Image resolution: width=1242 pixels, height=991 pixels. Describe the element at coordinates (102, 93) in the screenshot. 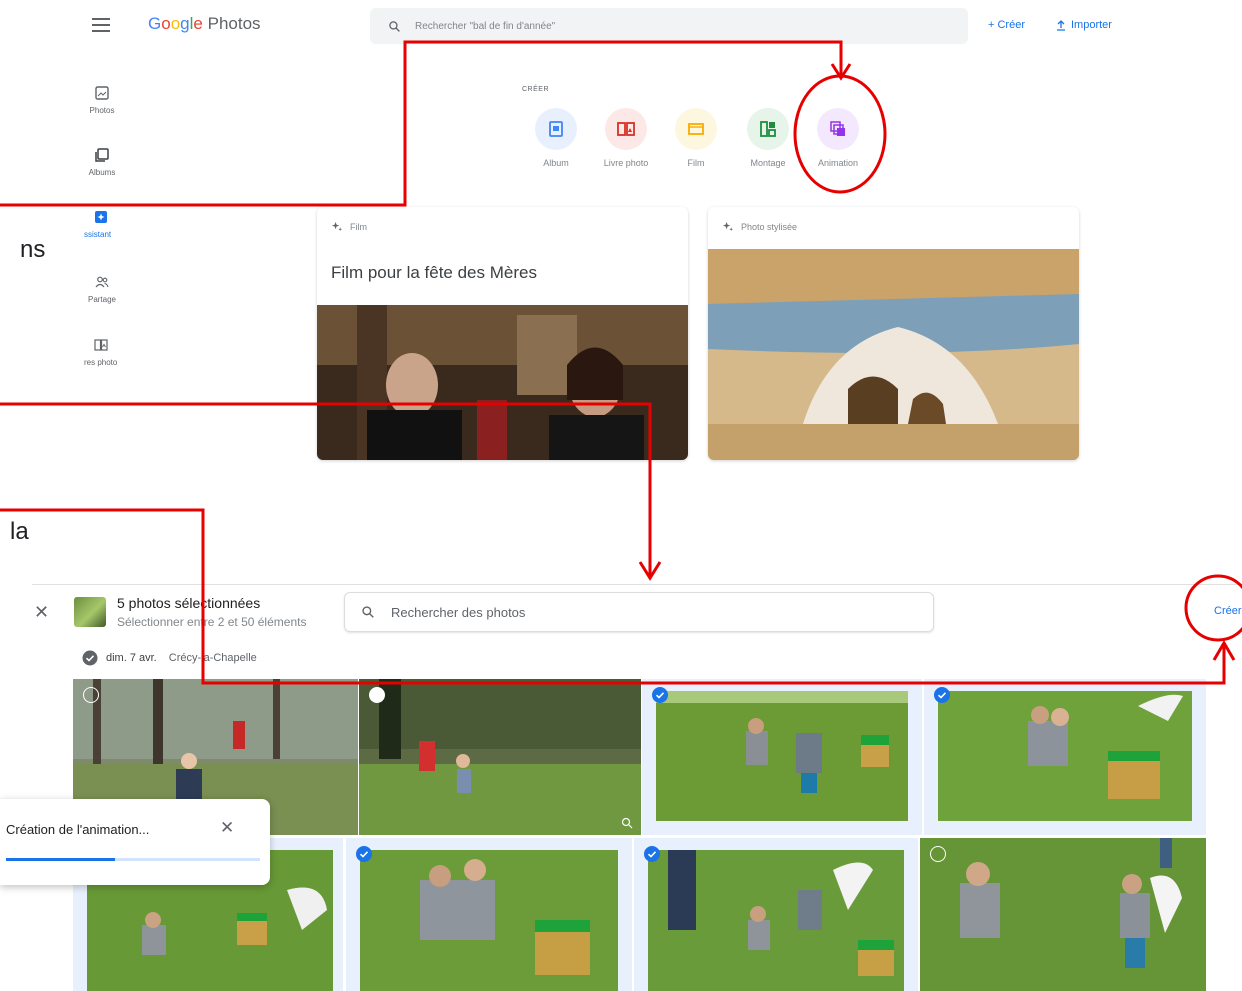

I see `photo-icon` at that location.